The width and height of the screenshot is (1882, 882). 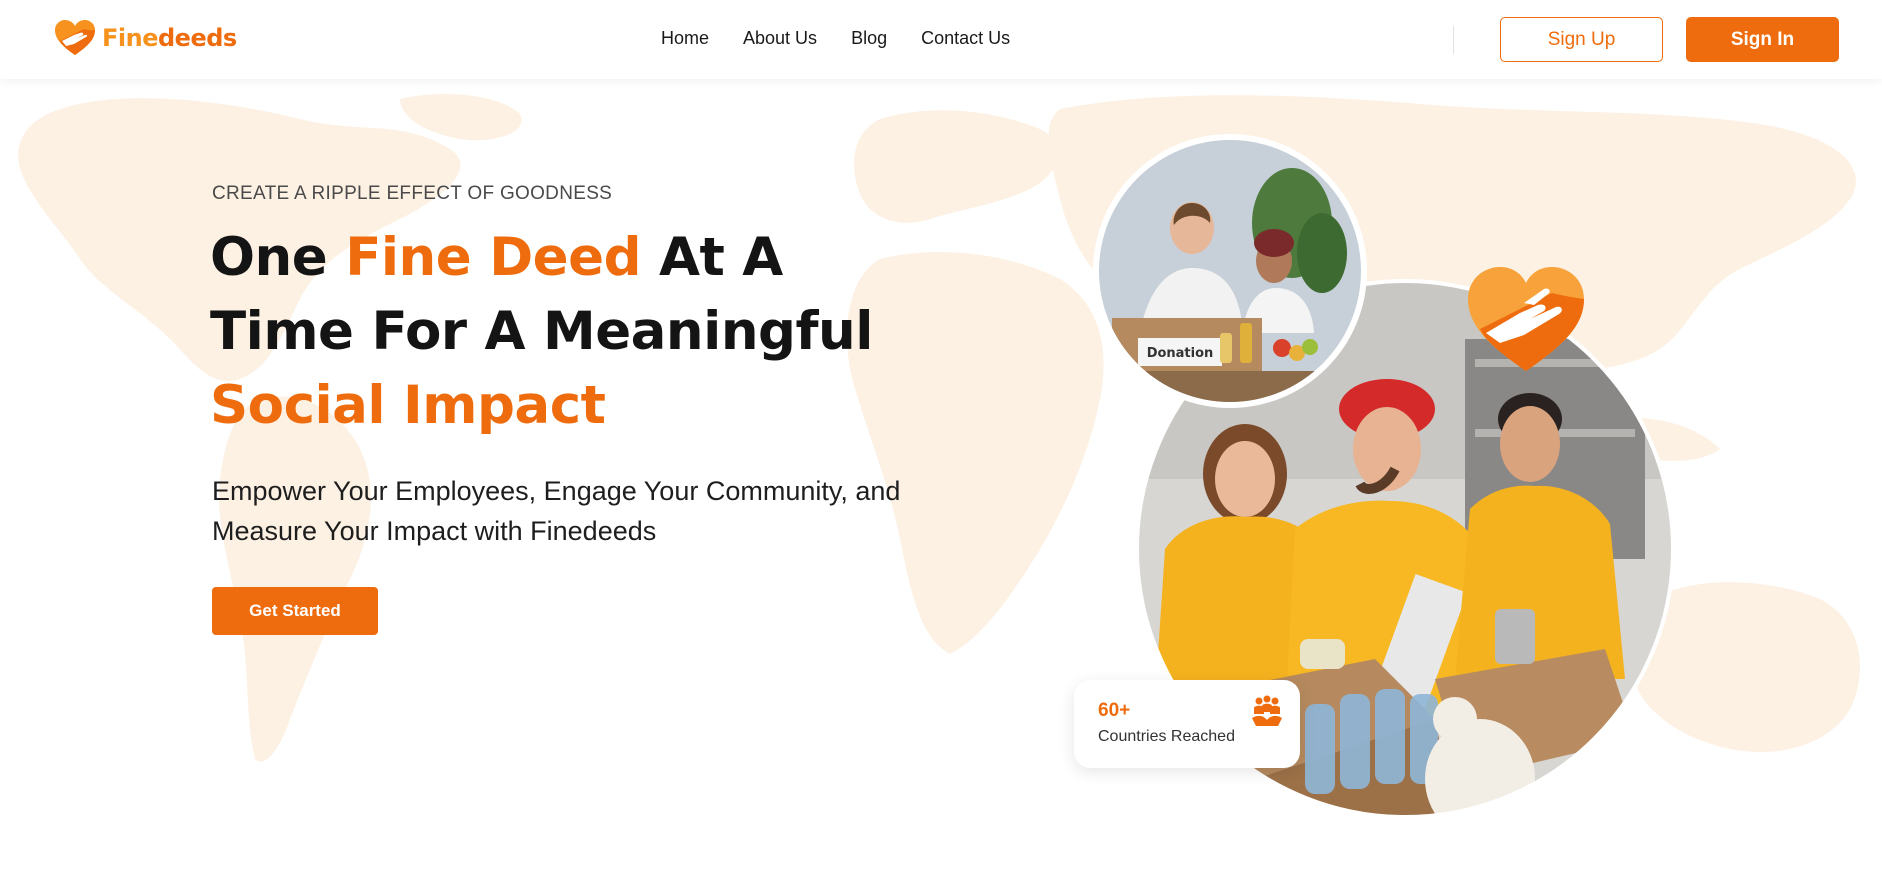 I want to click on hero-eyebrow: CREATE A RIPPLE EFFECT OF GOODNESS, so click(x=412, y=193).